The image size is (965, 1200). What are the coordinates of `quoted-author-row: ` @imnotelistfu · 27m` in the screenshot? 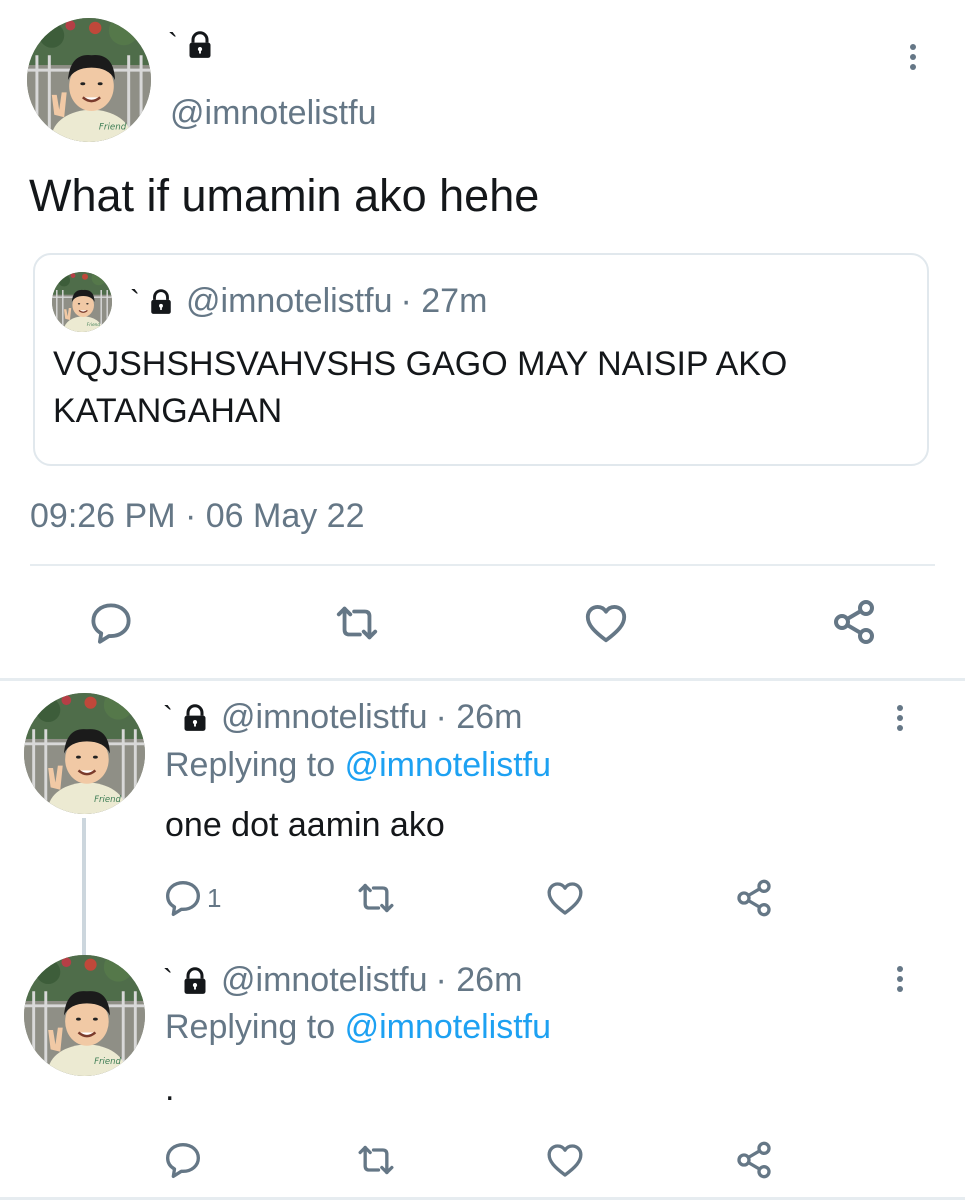 It's located at (308, 301).